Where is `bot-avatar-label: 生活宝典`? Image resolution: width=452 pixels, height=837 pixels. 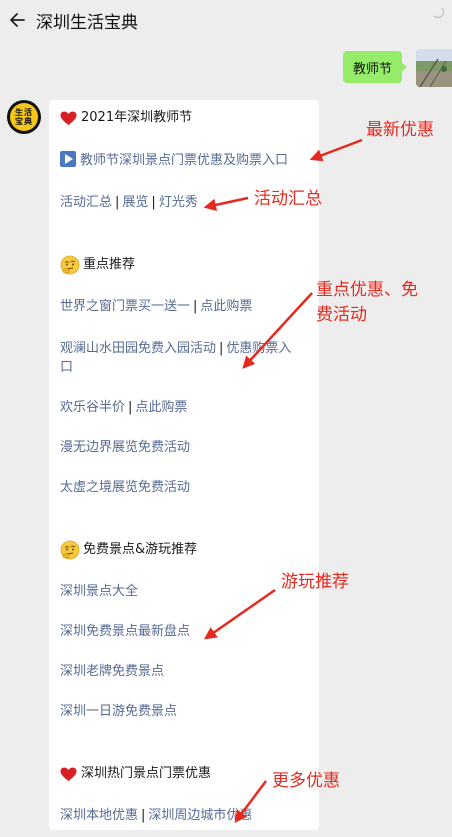
bot-avatar-label: 生活宝典 is located at coordinates (24, 117).